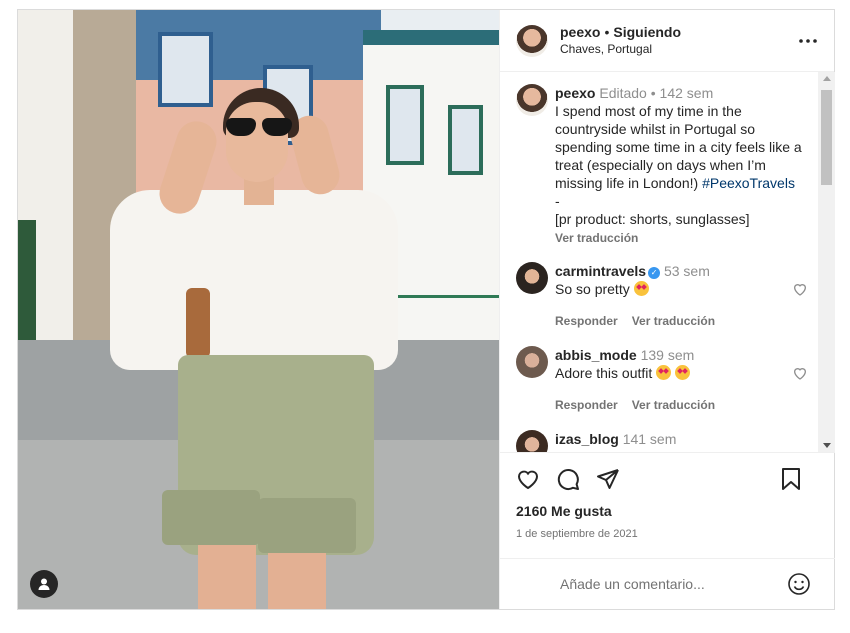  I want to click on save-button, so click(791, 479).